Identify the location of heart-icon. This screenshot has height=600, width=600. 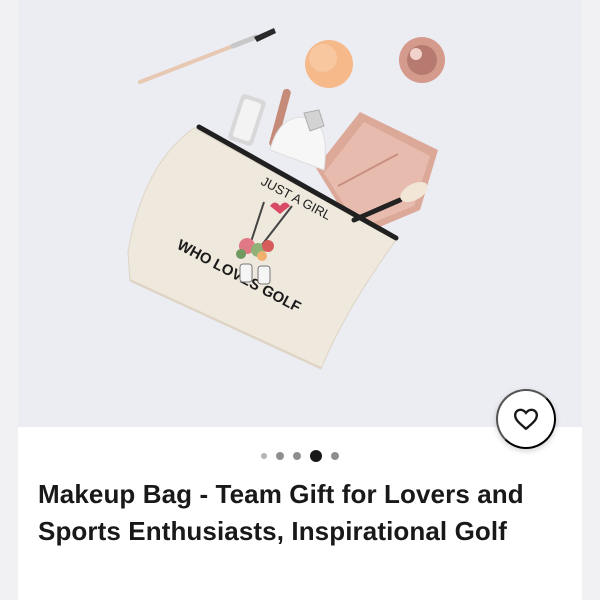
(526, 419).